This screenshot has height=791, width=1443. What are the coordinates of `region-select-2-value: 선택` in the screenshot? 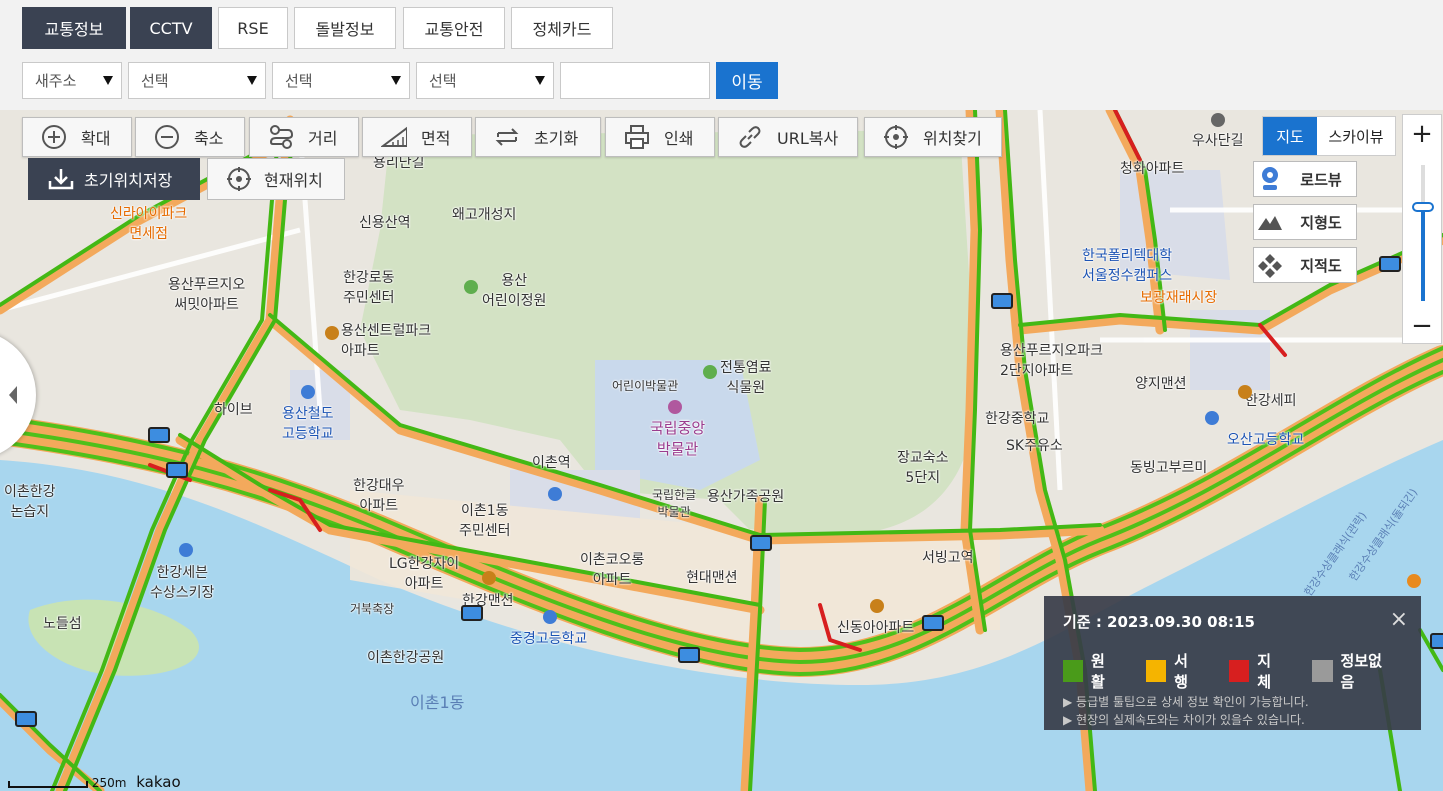 It's located at (299, 81).